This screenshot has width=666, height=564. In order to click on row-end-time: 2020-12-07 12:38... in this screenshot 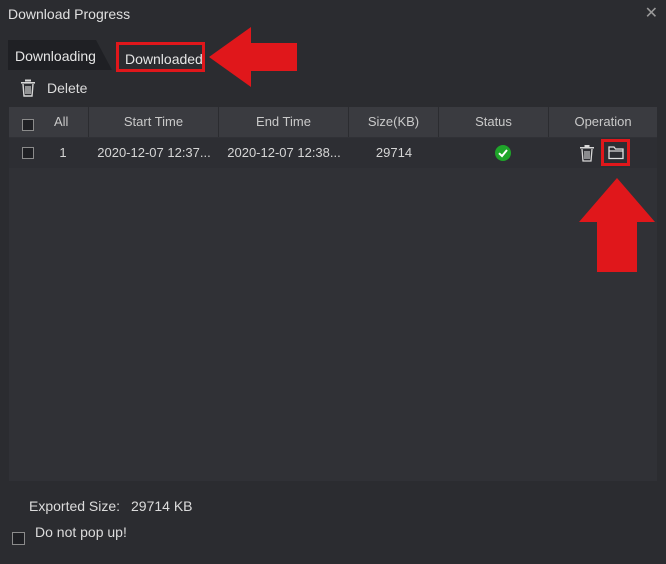, I will do `click(284, 152)`.